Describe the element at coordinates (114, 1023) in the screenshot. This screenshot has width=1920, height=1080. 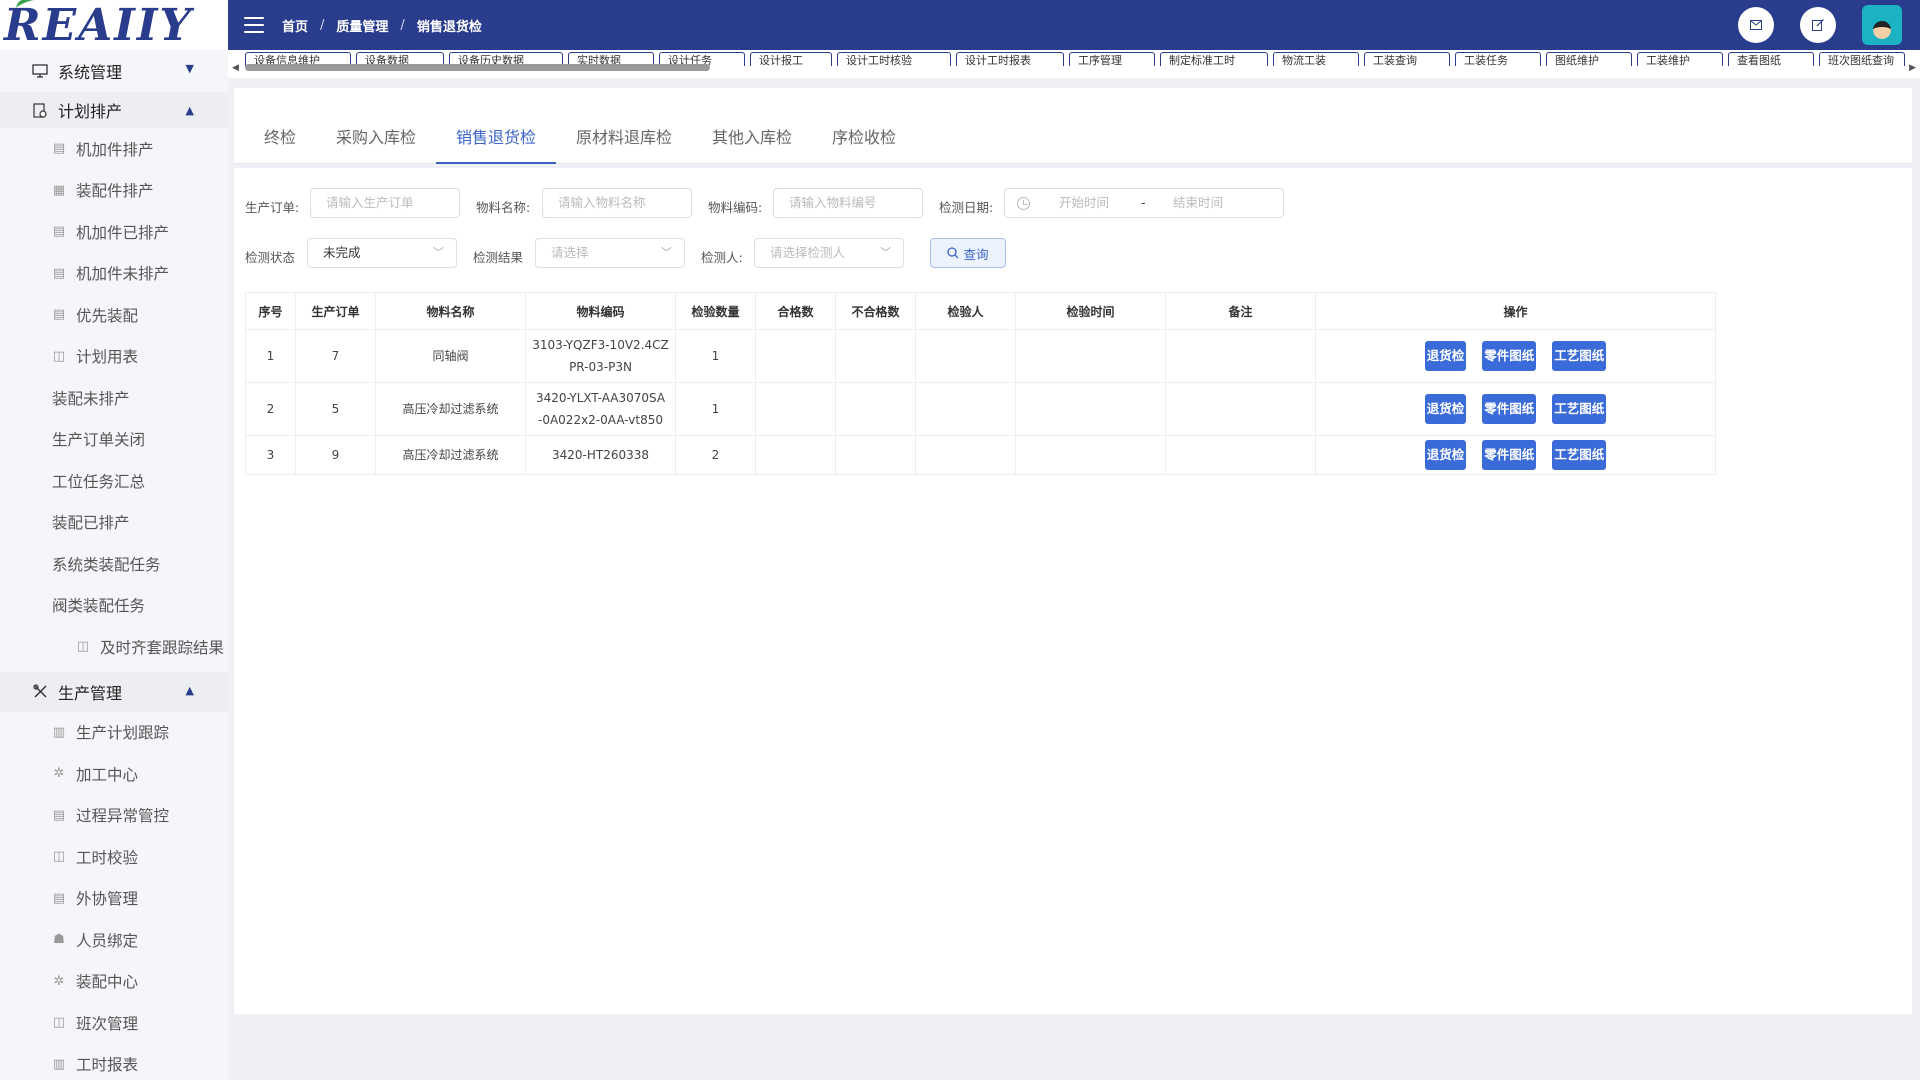
I see `sidebar-item-shift-management: ◫ 班次管理` at that location.